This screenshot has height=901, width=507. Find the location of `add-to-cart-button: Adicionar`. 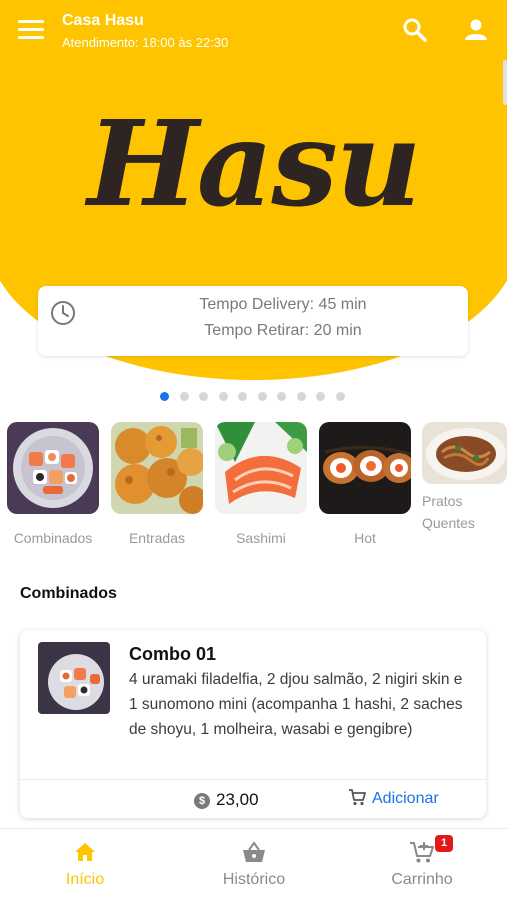

add-to-cart-button: Adicionar is located at coordinates (393, 799).